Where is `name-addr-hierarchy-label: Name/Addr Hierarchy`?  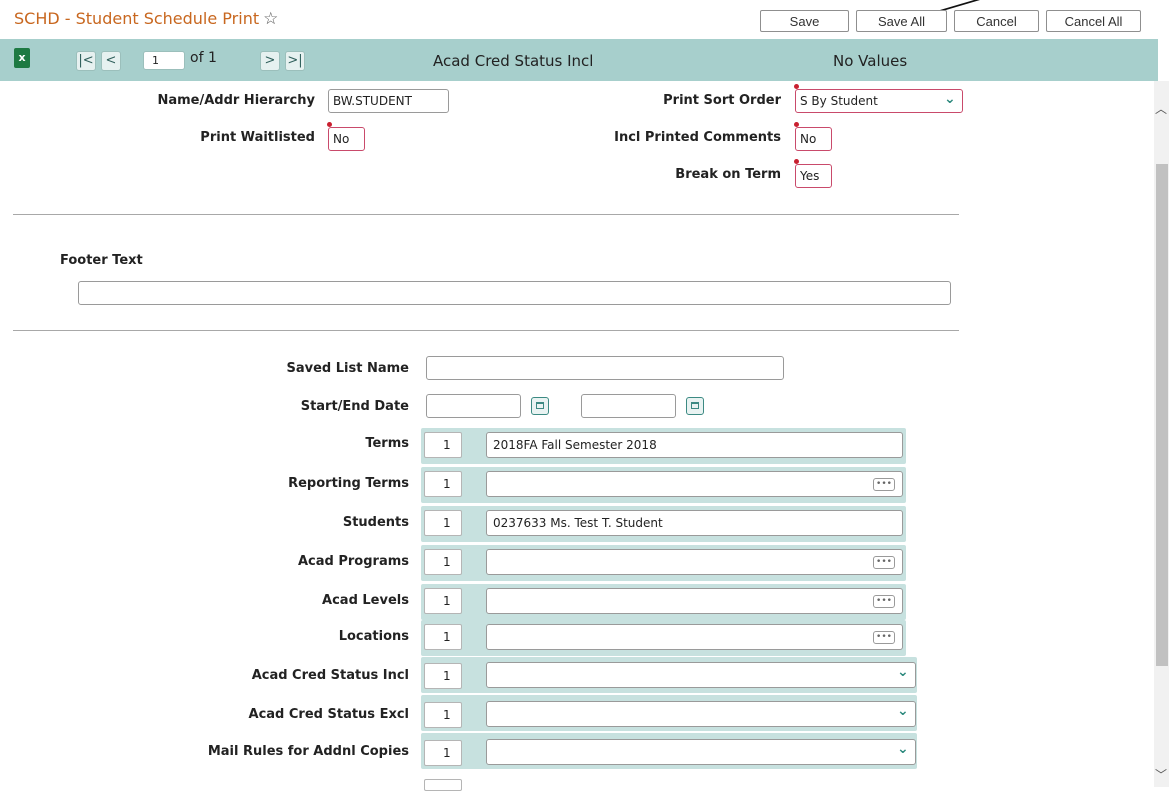 name-addr-hierarchy-label: Name/Addr Hierarchy is located at coordinates (236, 100).